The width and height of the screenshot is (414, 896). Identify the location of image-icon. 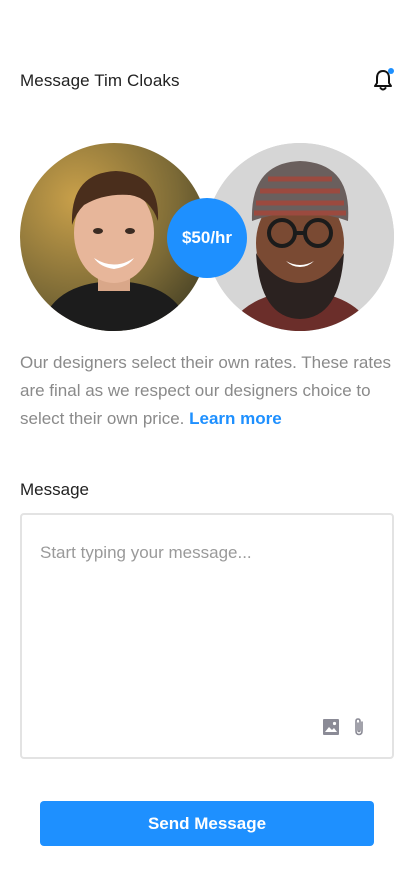
(331, 727).